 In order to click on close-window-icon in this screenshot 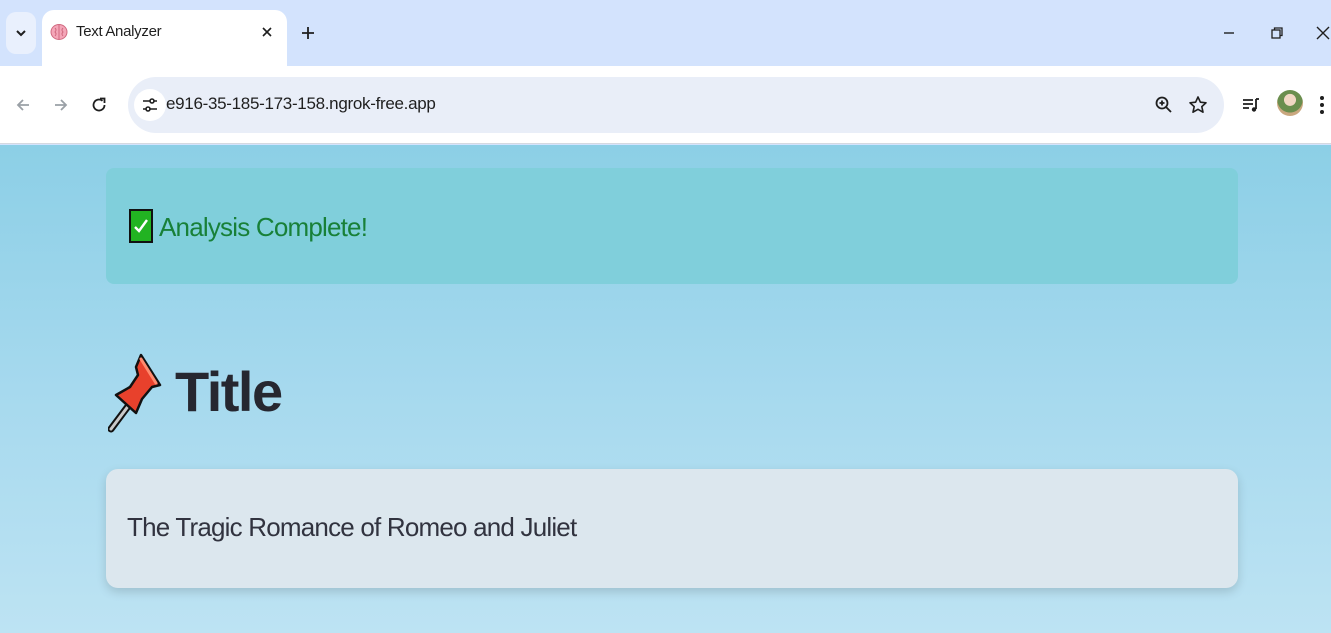, I will do `click(1322, 33)`.